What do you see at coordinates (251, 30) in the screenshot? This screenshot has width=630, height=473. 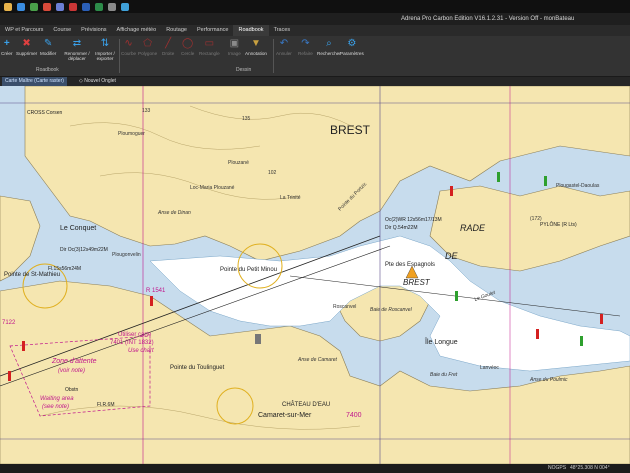 I see `tab-roadbook: Roadbook` at bounding box center [251, 30].